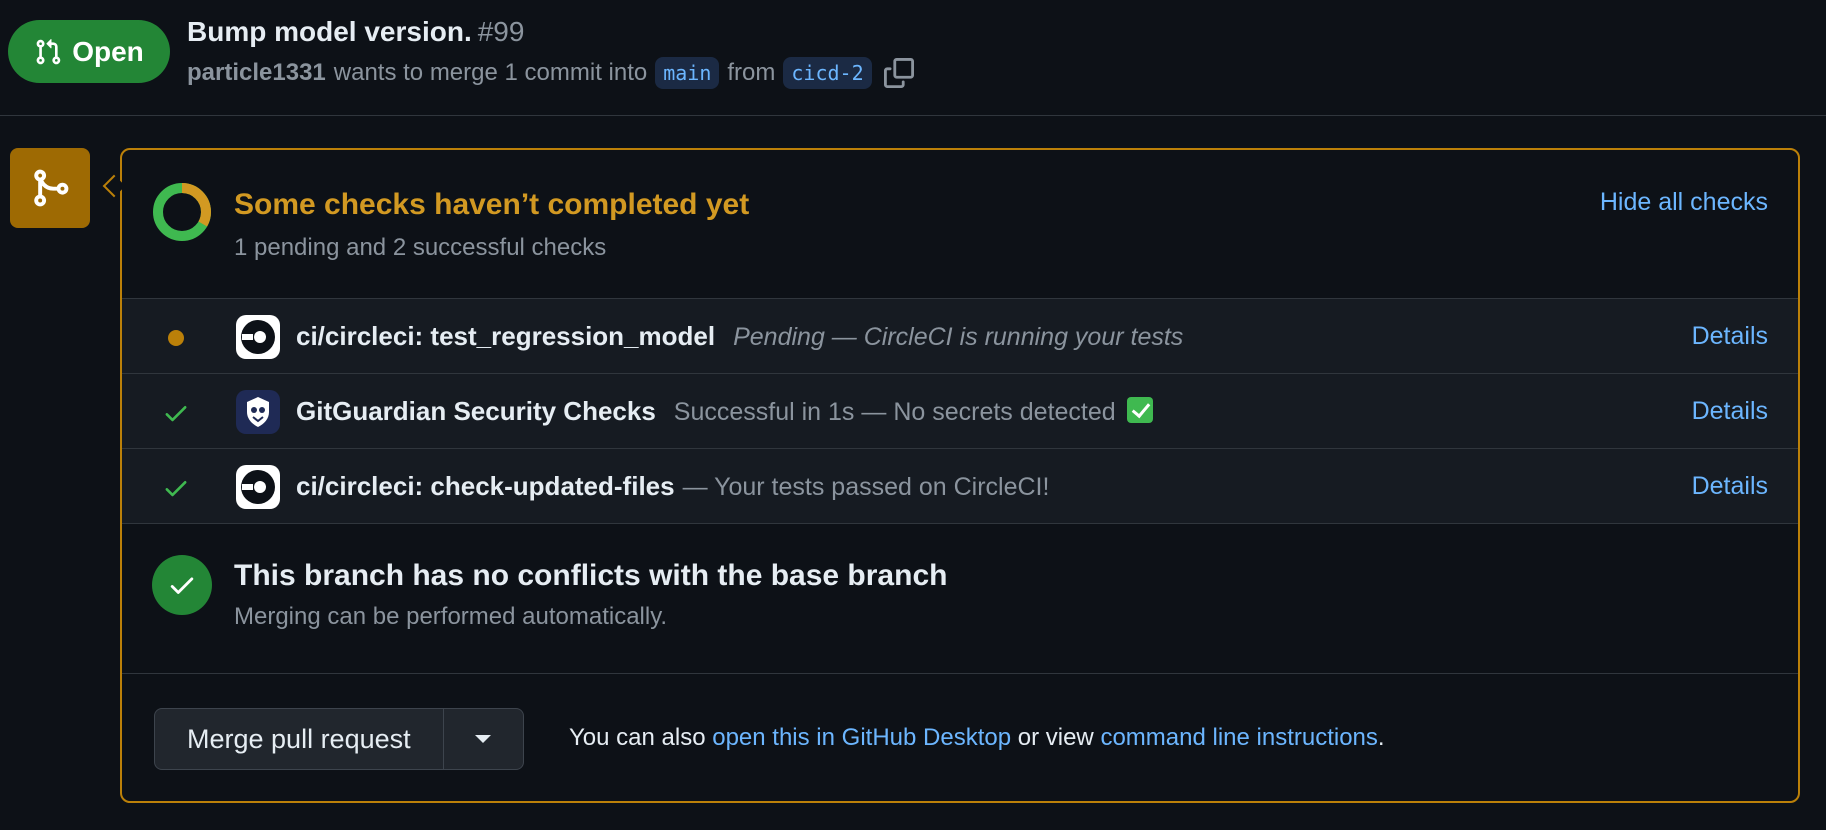 The width and height of the screenshot is (1826, 830). Describe the element at coordinates (1139, 410) in the screenshot. I see `green-checkmark-emoji-icon` at that location.